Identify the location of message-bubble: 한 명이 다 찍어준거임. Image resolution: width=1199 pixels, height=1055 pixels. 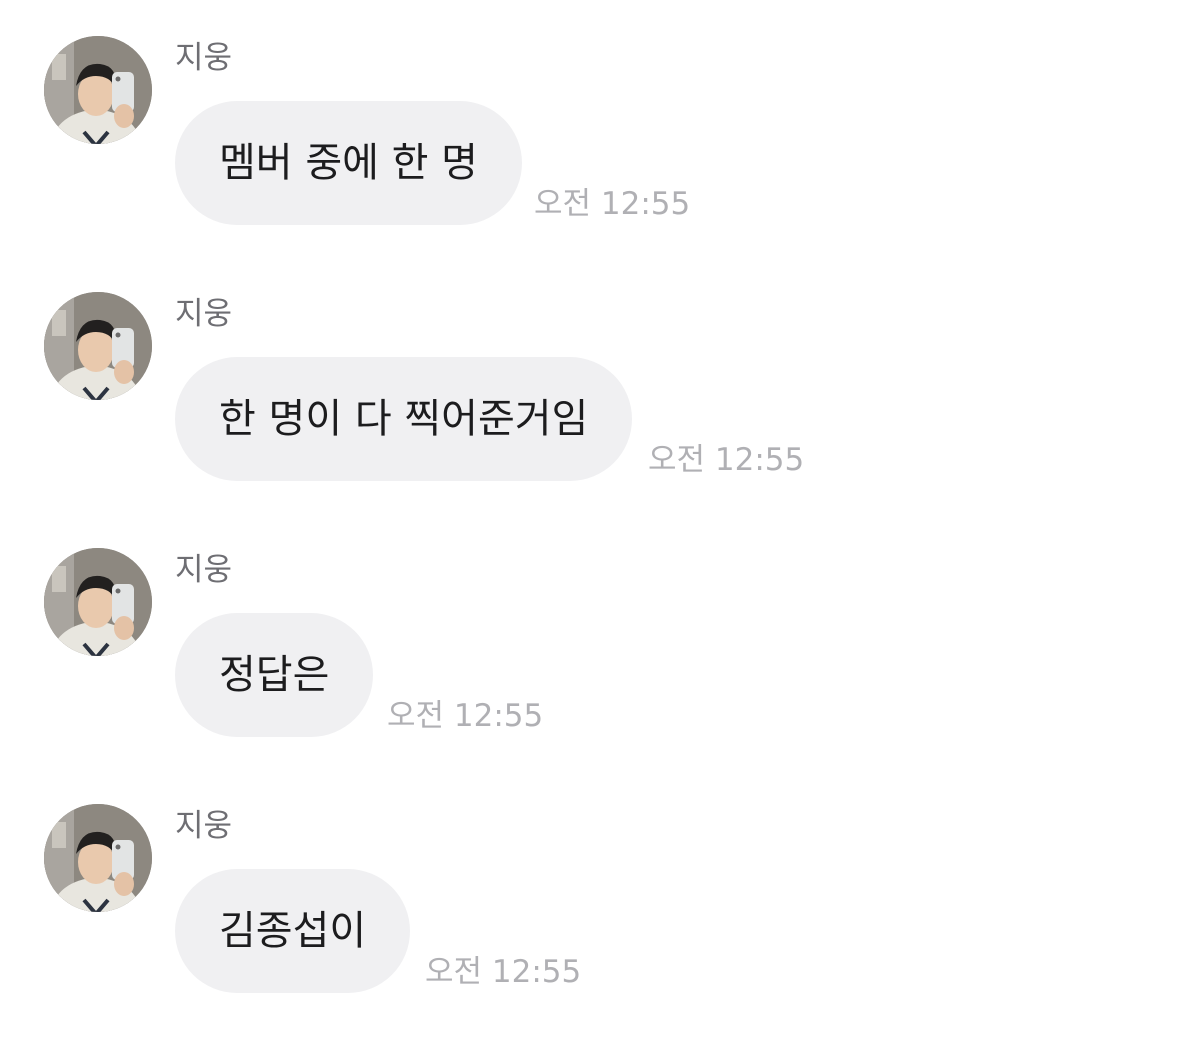
(404, 419).